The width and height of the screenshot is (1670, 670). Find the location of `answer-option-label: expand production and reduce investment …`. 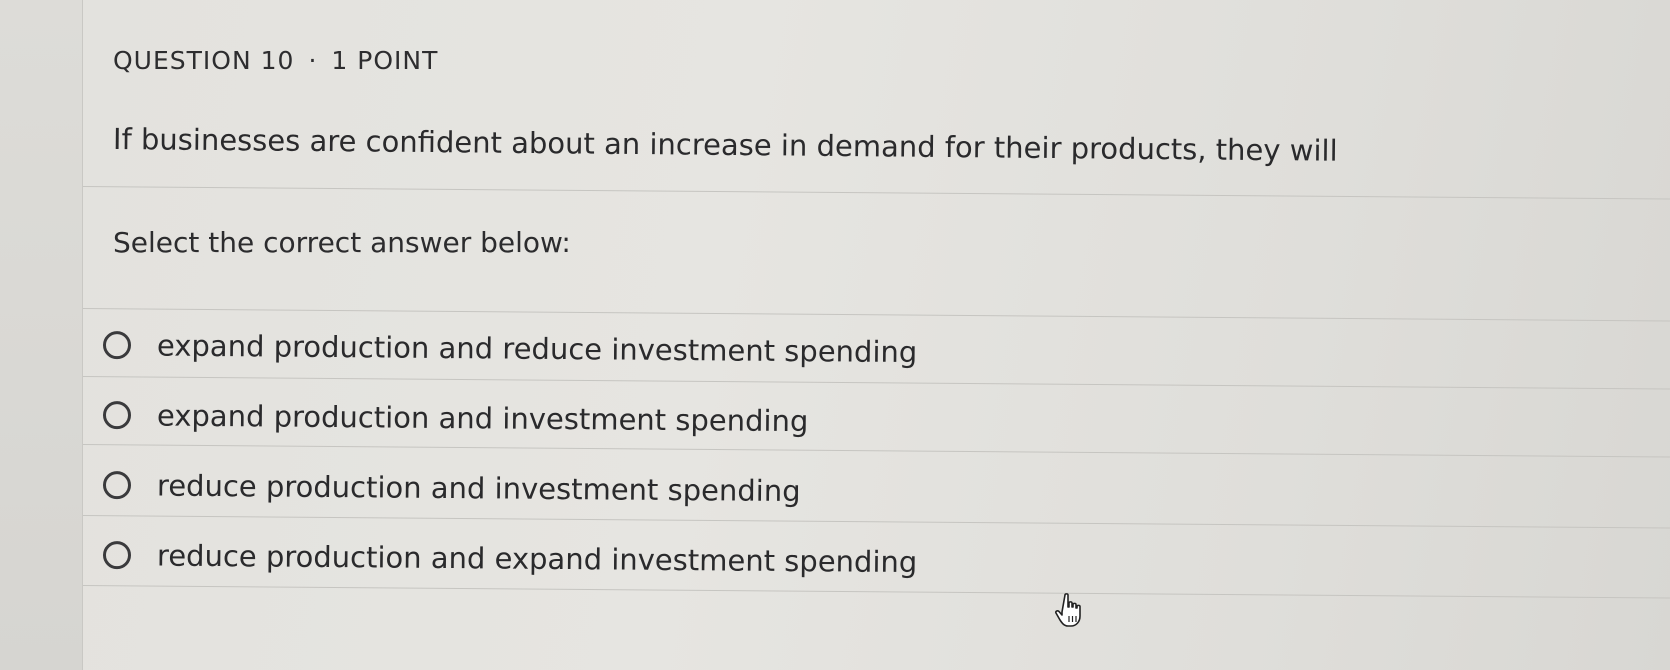

answer-option-label: expand production and reduce investment … is located at coordinates (537, 349).